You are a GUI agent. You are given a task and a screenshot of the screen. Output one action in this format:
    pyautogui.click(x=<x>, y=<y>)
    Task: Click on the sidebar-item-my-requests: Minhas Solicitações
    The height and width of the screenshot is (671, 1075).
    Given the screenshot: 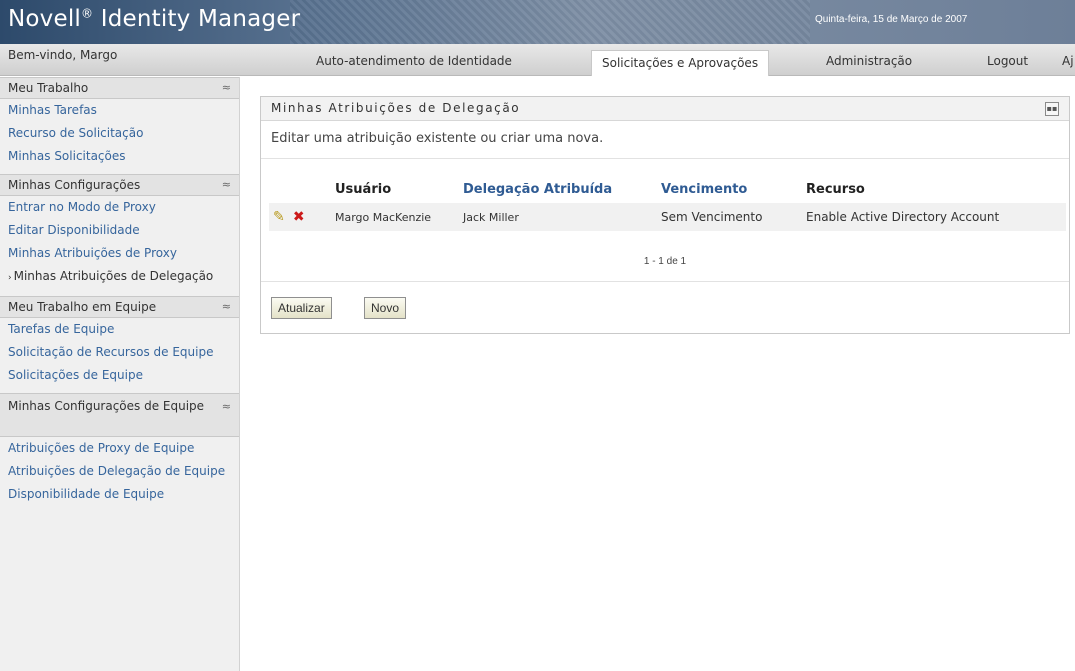 What is the action you would take?
    pyautogui.click(x=119, y=159)
    